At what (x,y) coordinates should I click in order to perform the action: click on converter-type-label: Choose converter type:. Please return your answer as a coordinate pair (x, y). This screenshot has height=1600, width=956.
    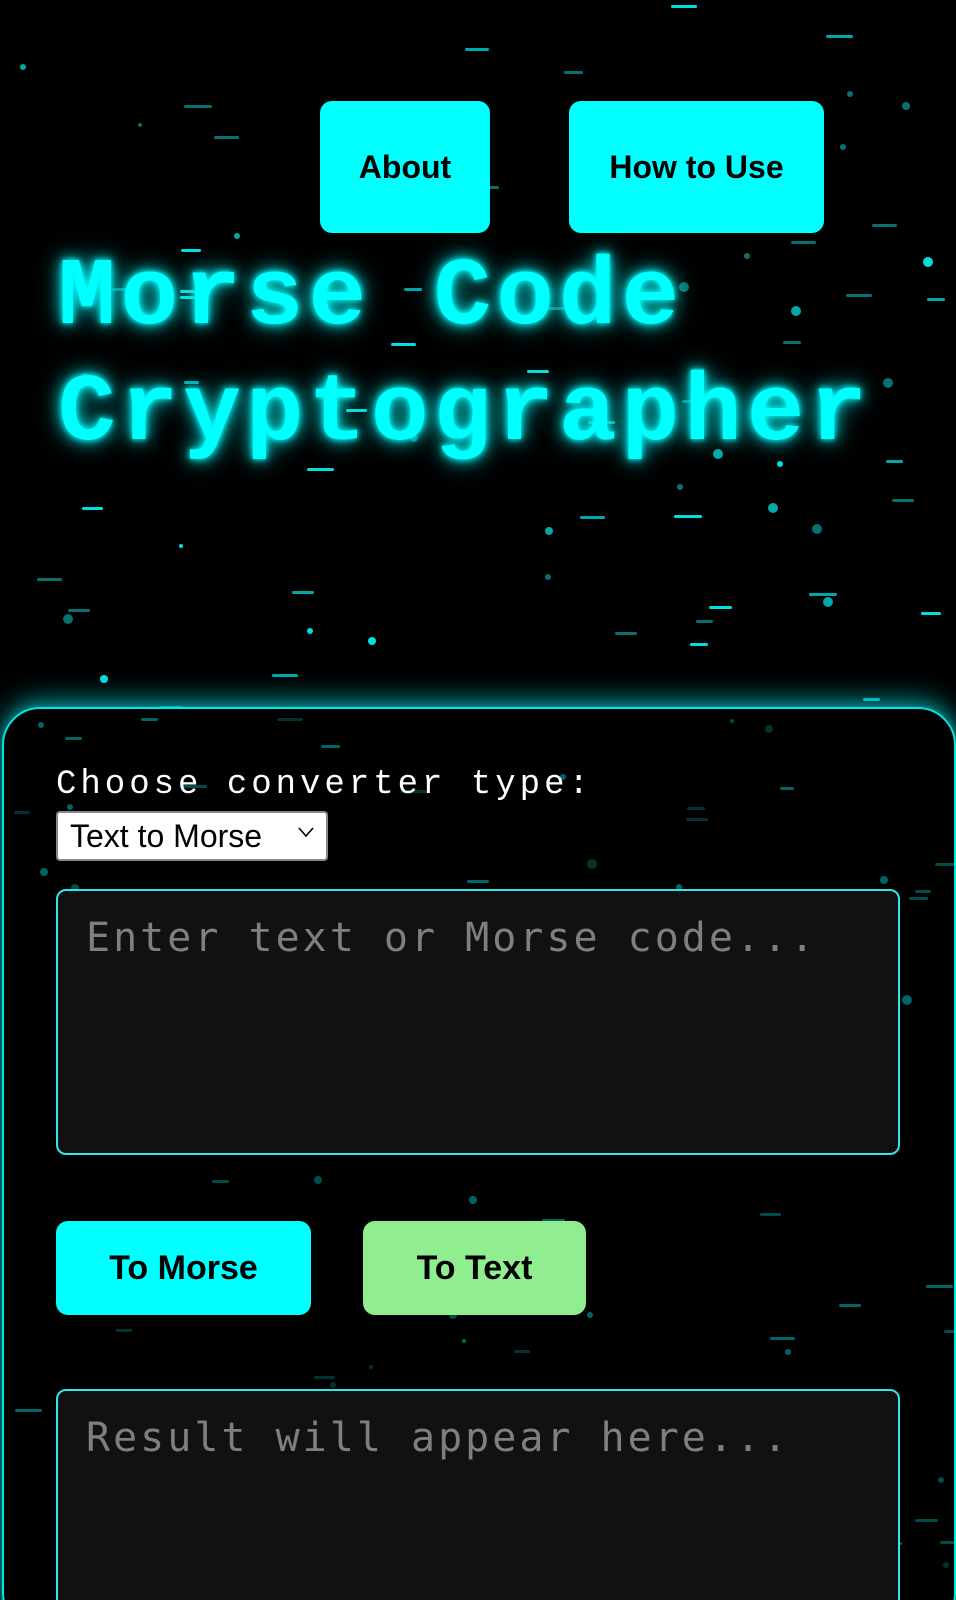
    Looking at the image, I should click on (324, 785).